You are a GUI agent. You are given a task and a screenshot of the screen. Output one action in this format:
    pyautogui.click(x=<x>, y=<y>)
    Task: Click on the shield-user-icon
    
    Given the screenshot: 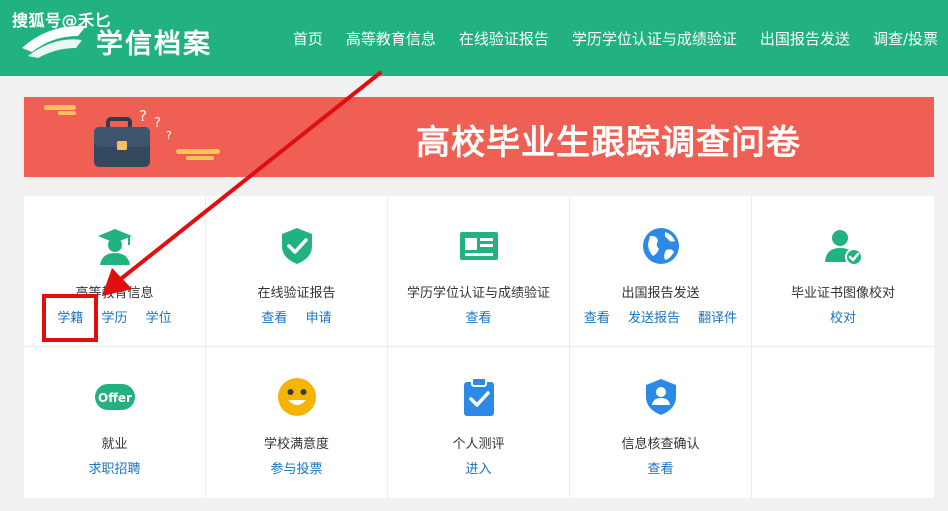 What is the action you would take?
    pyautogui.click(x=661, y=397)
    